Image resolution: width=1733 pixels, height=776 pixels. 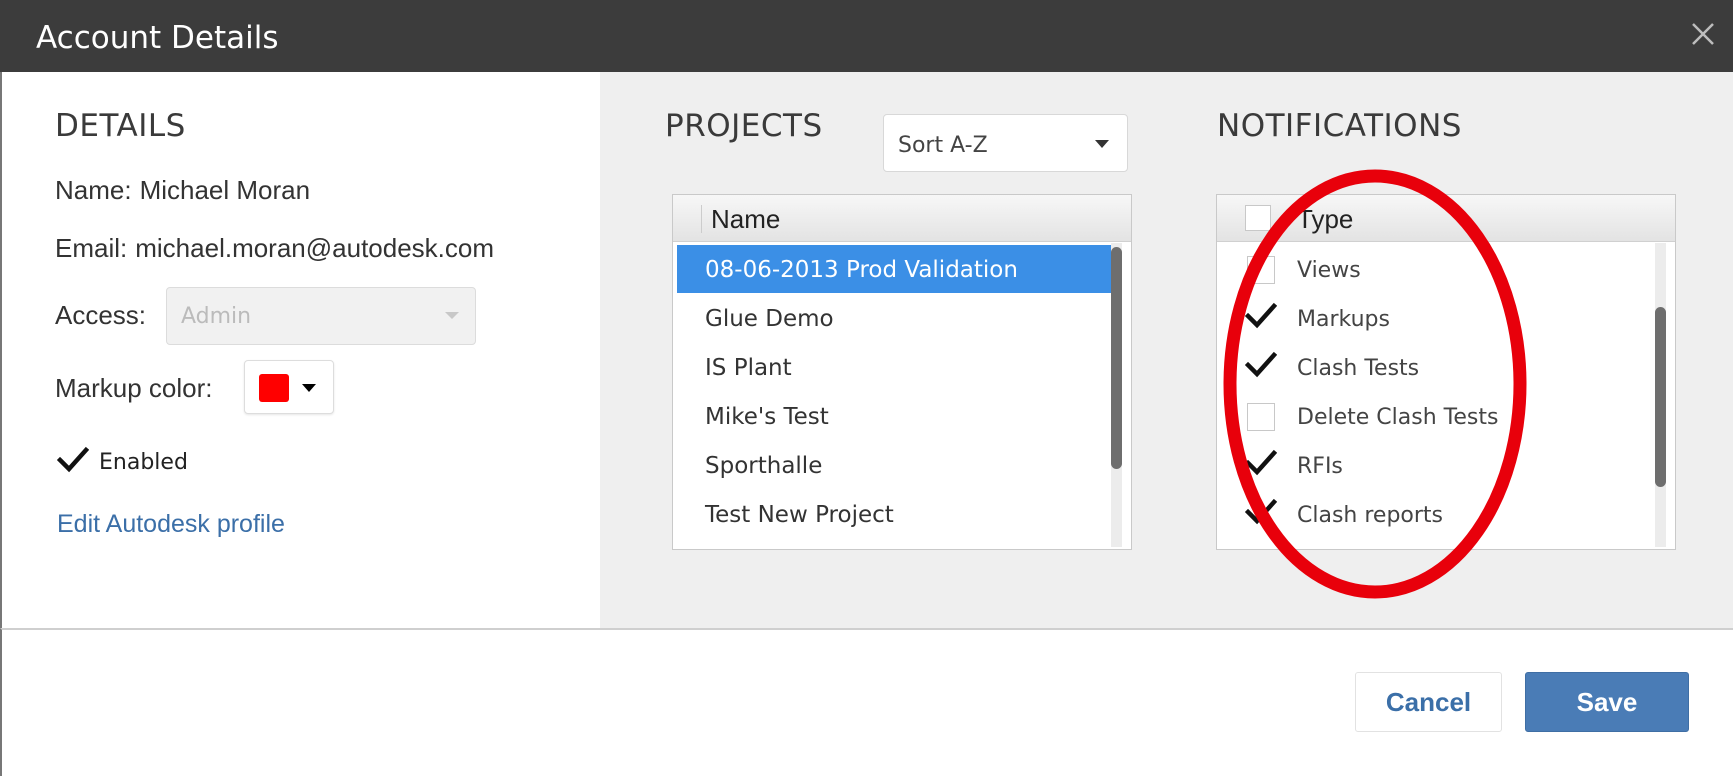 I want to click on notification-type-label: RFIs, so click(x=1320, y=466).